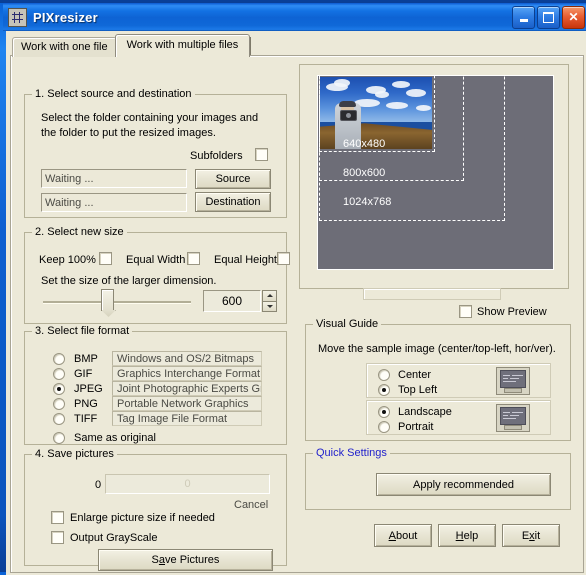 Image resolution: width=586 pixels, height=575 pixels. What do you see at coordinates (59, 374) in the screenshot?
I see `format-radio-gif` at bounding box center [59, 374].